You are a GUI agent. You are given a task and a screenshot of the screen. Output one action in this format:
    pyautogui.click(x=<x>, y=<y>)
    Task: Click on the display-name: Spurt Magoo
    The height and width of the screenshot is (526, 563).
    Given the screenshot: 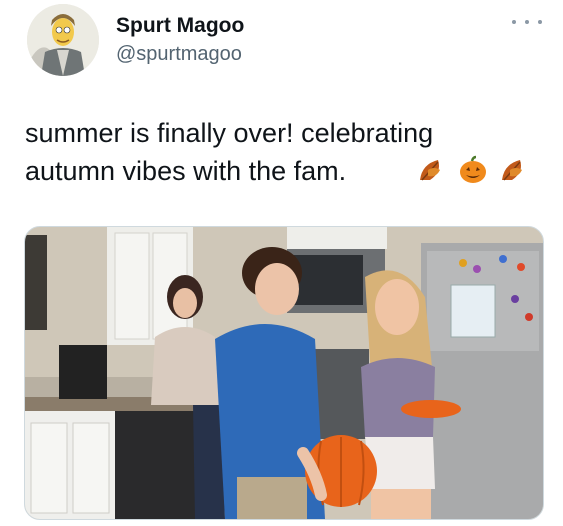 What is the action you would take?
    pyautogui.click(x=180, y=26)
    